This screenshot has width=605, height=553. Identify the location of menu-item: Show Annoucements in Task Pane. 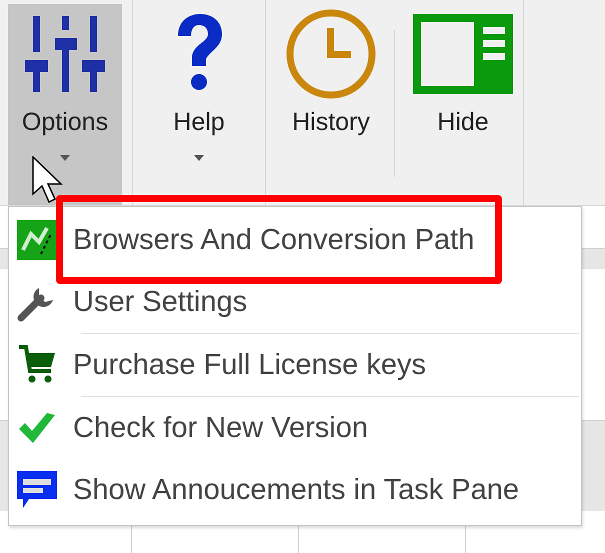
(295, 490).